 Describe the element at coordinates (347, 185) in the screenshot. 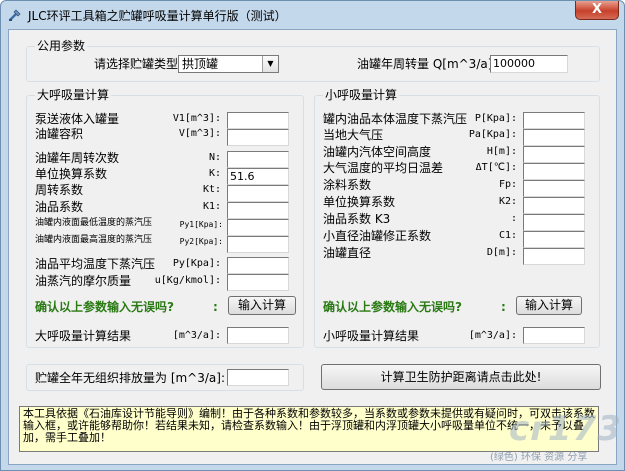

I see `small-row-label: 涂料系数` at that location.